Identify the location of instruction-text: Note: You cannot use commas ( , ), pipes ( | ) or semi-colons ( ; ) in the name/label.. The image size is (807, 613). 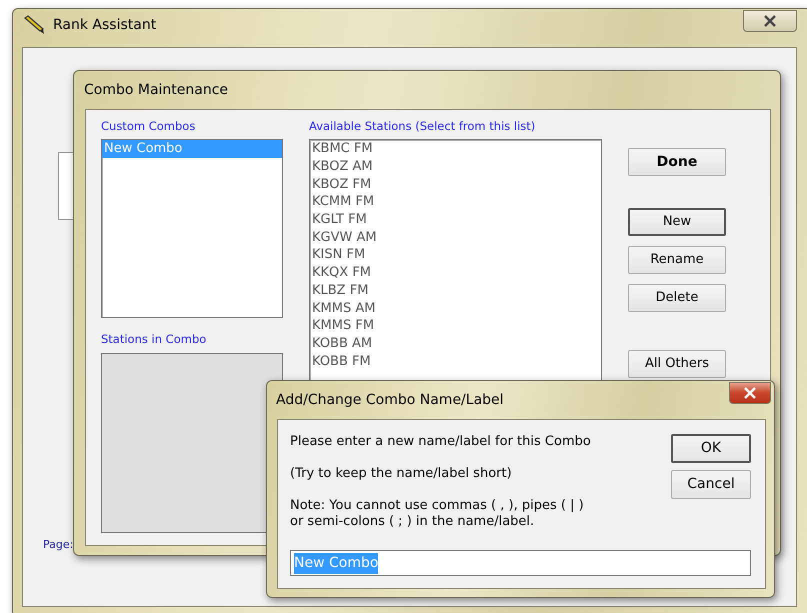
(437, 514).